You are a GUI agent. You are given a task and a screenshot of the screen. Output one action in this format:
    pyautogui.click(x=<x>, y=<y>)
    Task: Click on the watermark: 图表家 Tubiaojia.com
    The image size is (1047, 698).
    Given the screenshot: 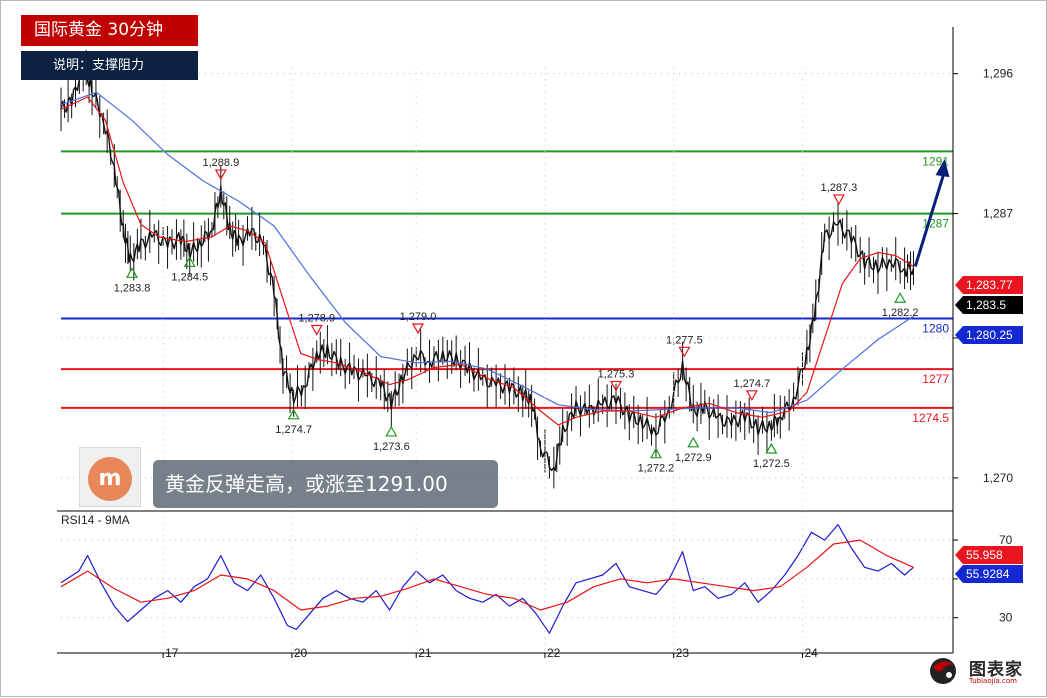 What is the action you would take?
    pyautogui.click(x=984, y=673)
    